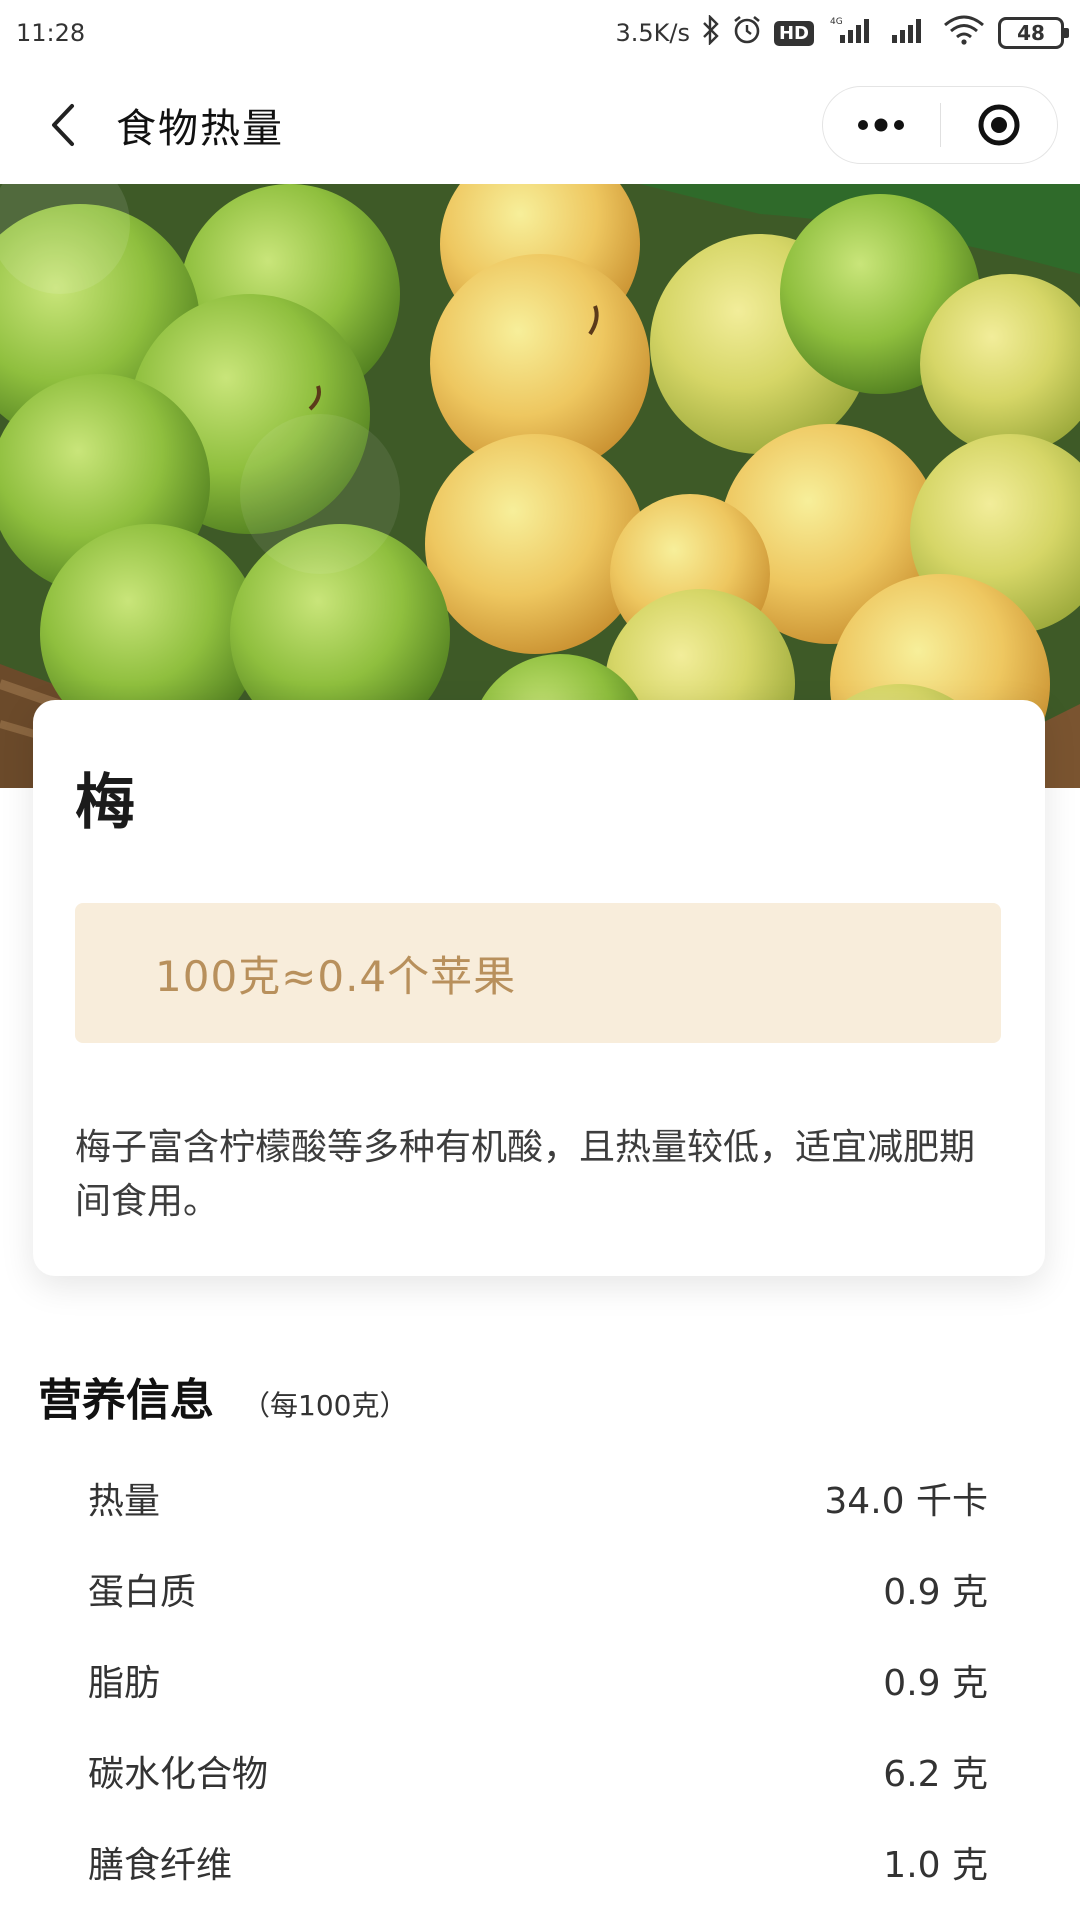  I want to click on nutrition-row-fiber: 膳食纤维 1.0 克, so click(538, 1861).